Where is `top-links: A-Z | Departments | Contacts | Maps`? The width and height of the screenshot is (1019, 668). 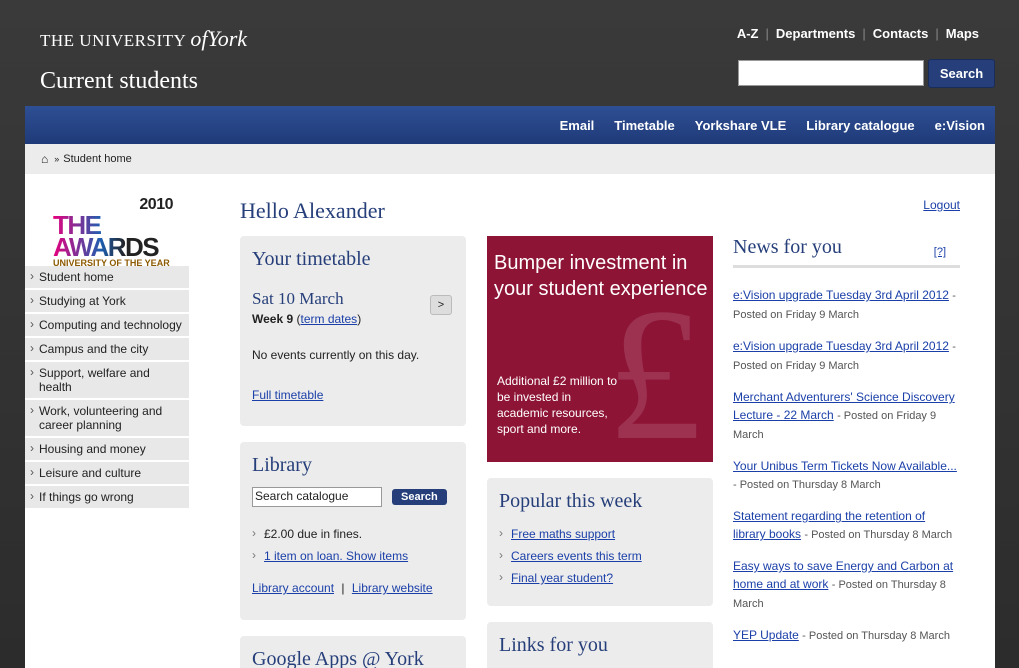 top-links: A-Z | Departments | Contacts | Maps is located at coordinates (857, 33).